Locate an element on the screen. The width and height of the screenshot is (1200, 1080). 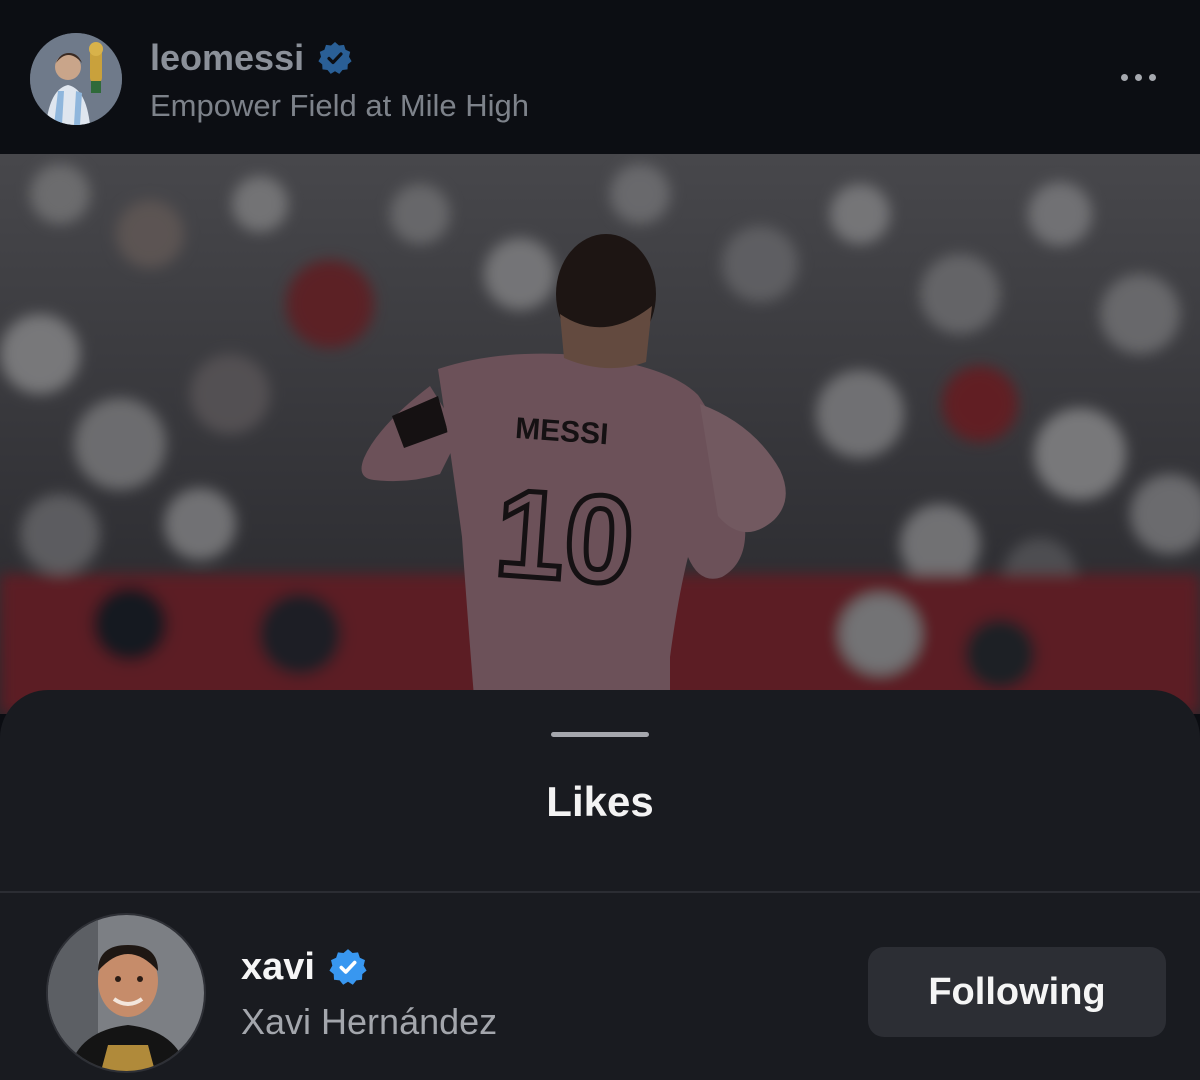
liker-avatar is located at coordinates (126, 993).